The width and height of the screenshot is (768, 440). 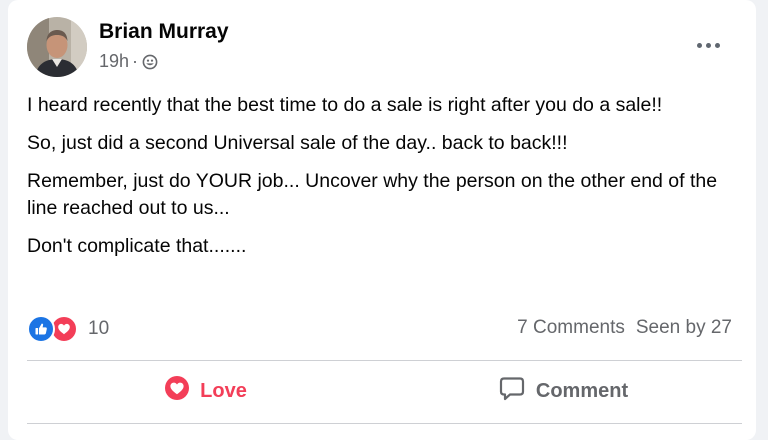 What do you see at coordinates (68, 329) in the screenshot?
I see `reactions-summary: 10` at bounding box center [68, 329].